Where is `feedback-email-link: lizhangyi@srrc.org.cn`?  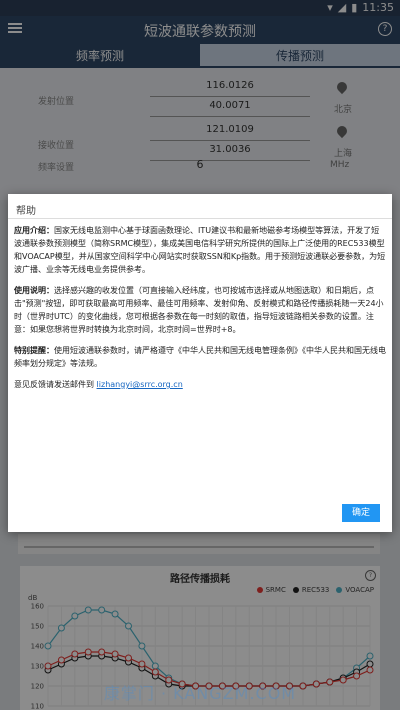
feedback-email-link: lizhangyi@srrc.org.cn is located at coordinates (140, 384).